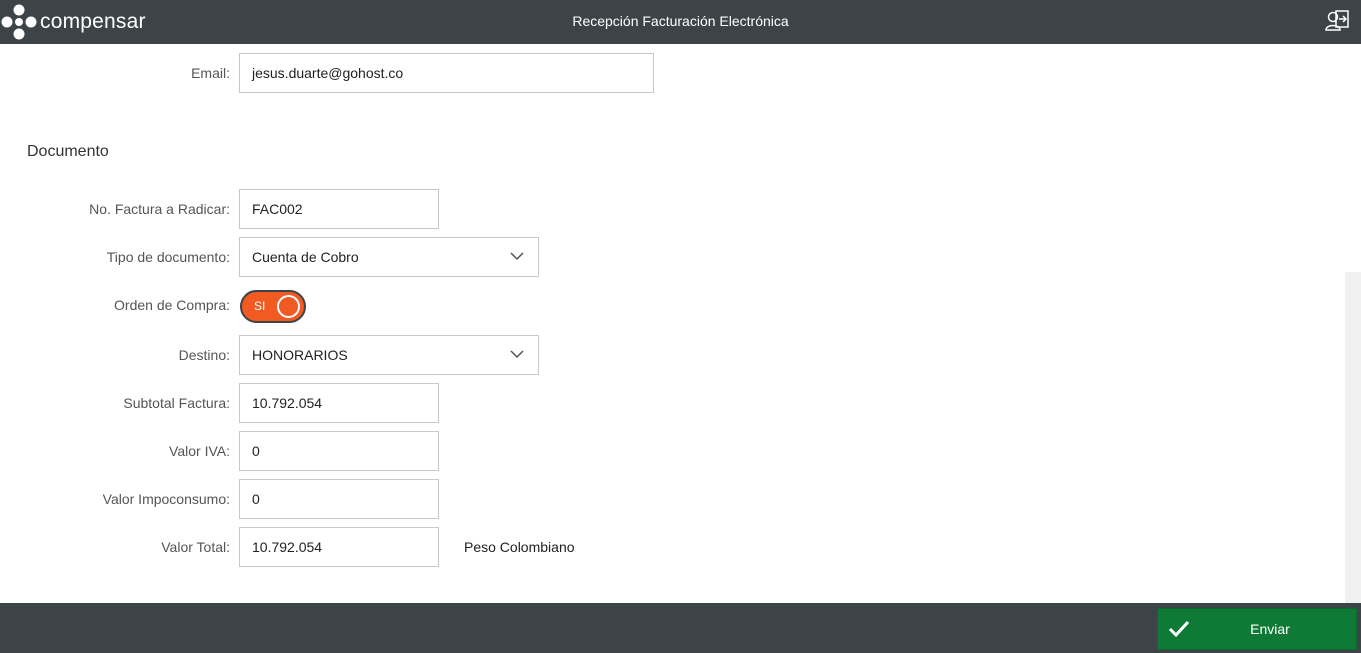  Describe the element at coordinates (389, 355) in the screenshot. I see `destination-select: HONORARIOS` at that location.